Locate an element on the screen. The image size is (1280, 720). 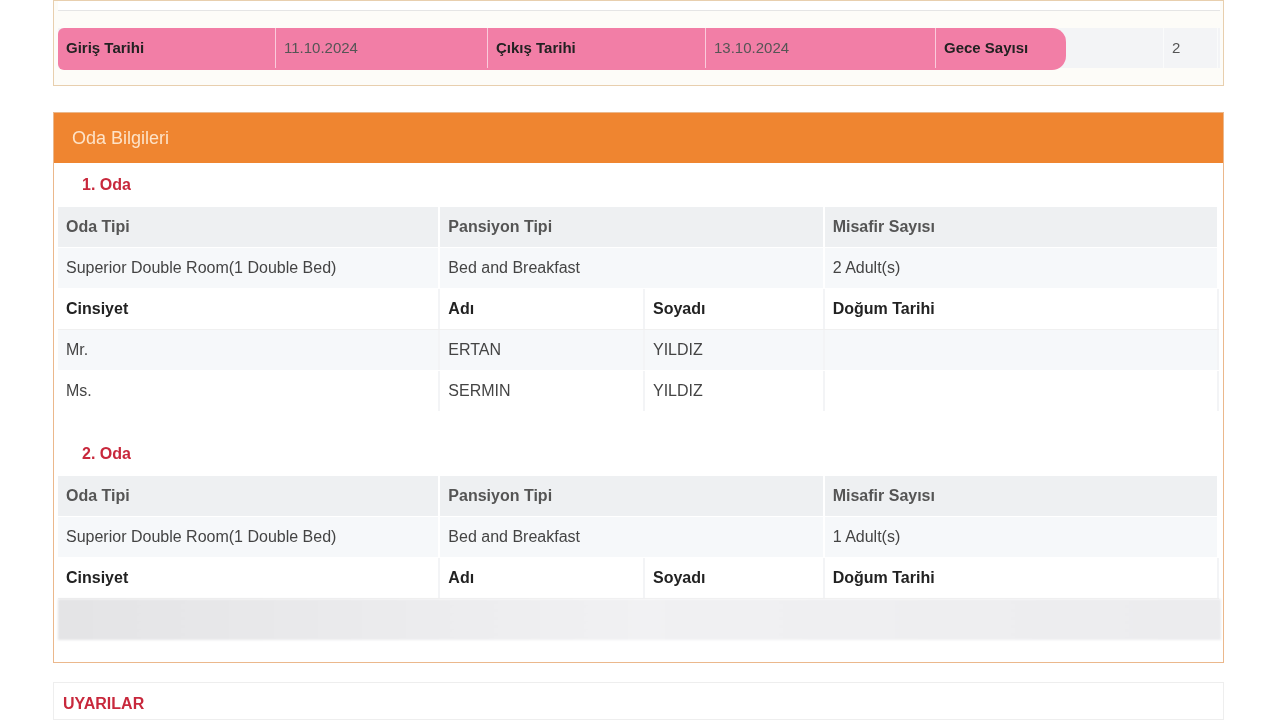
section-title: UYARILAR is located at coordinates (104, 703).